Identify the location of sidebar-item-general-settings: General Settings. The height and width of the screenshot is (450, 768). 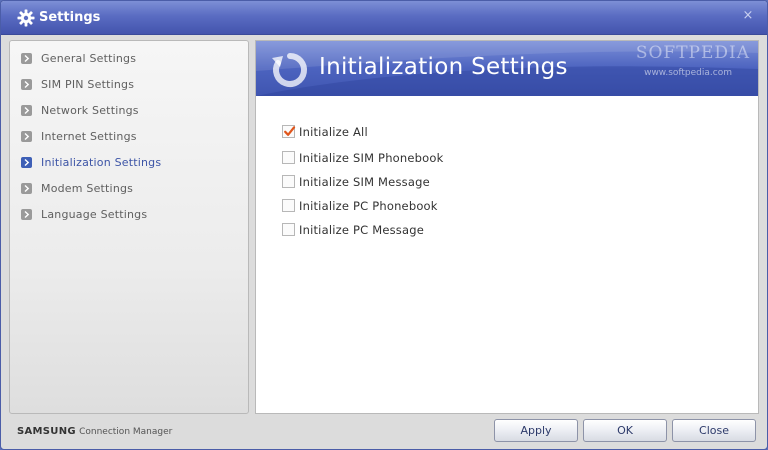
(129, 59).